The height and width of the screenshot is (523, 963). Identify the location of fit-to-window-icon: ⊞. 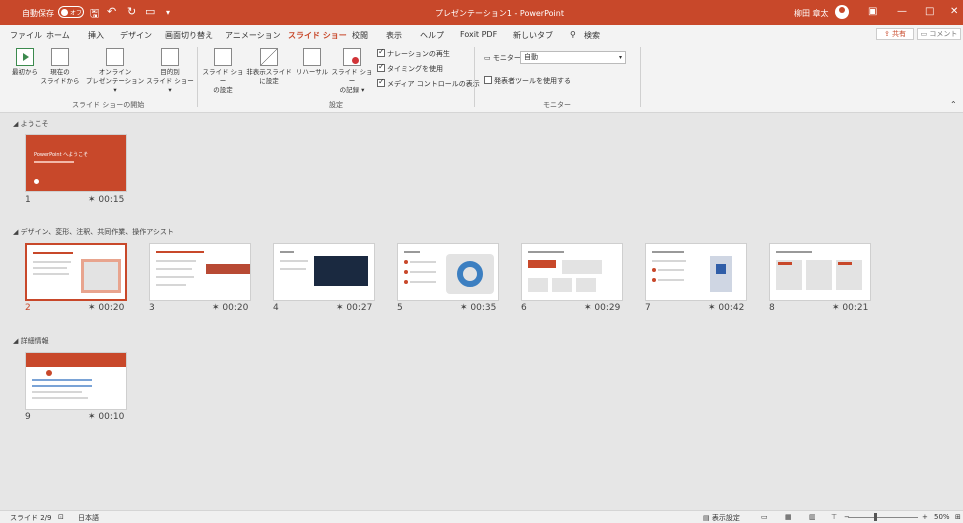
(958, 517).